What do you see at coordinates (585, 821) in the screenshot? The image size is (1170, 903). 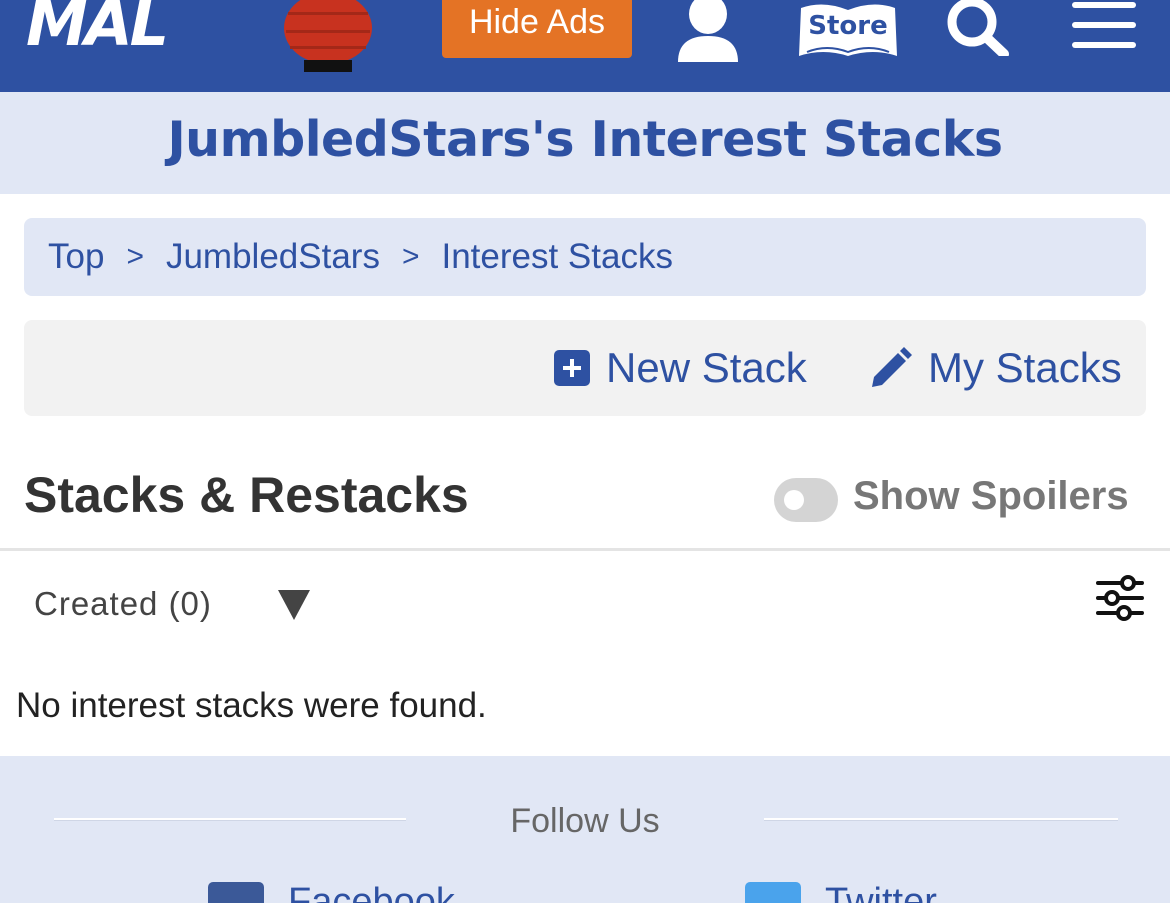 I see `follow-us-label: Follow Us` at bounding box center [585, 821].